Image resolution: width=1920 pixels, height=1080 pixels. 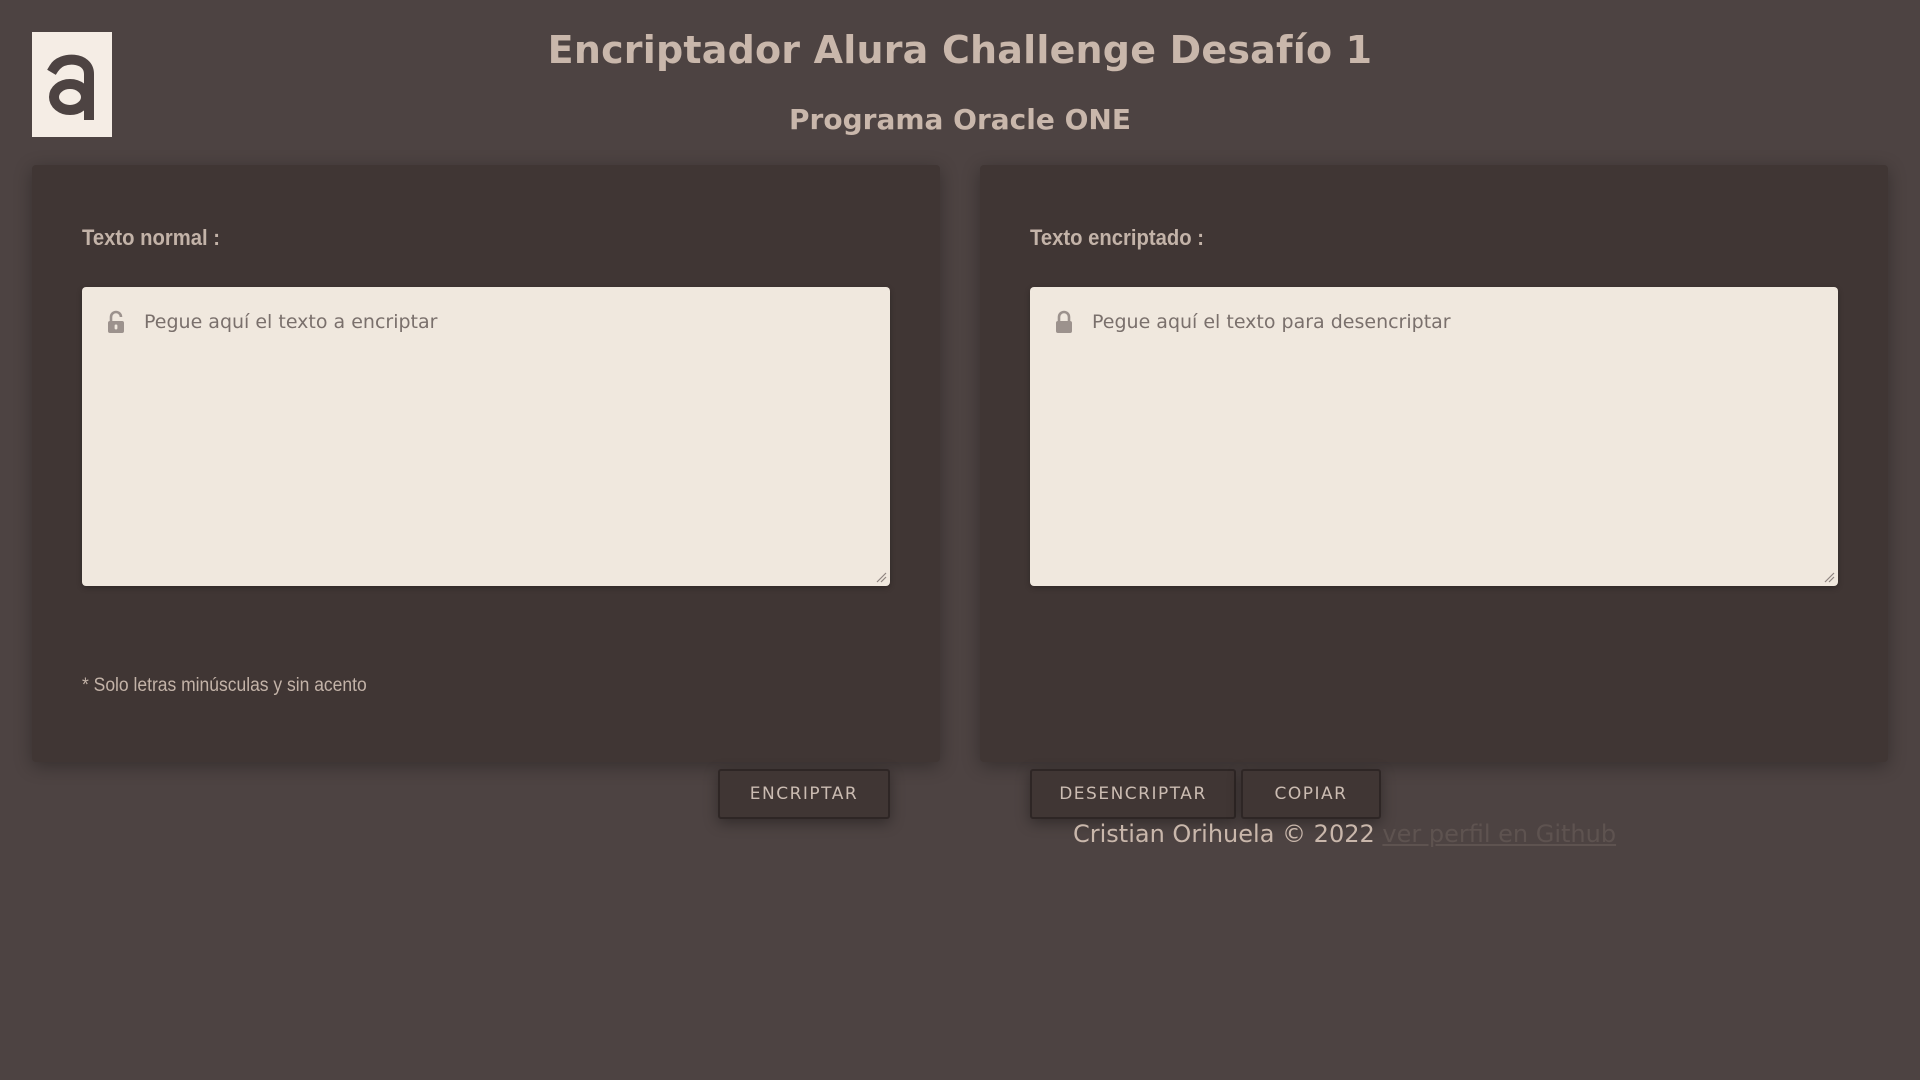 I want to click on unlocked-lock-icon, so click(x=116, y=321).